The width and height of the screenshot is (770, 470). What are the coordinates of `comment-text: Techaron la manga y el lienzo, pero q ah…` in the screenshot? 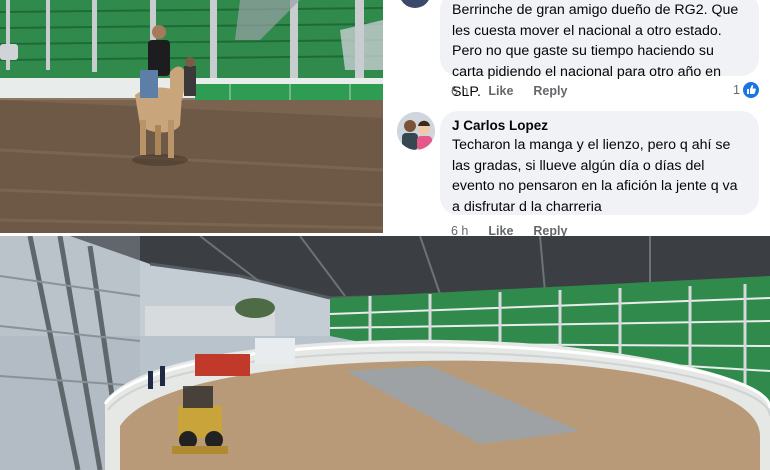 It's located at (595, 176).